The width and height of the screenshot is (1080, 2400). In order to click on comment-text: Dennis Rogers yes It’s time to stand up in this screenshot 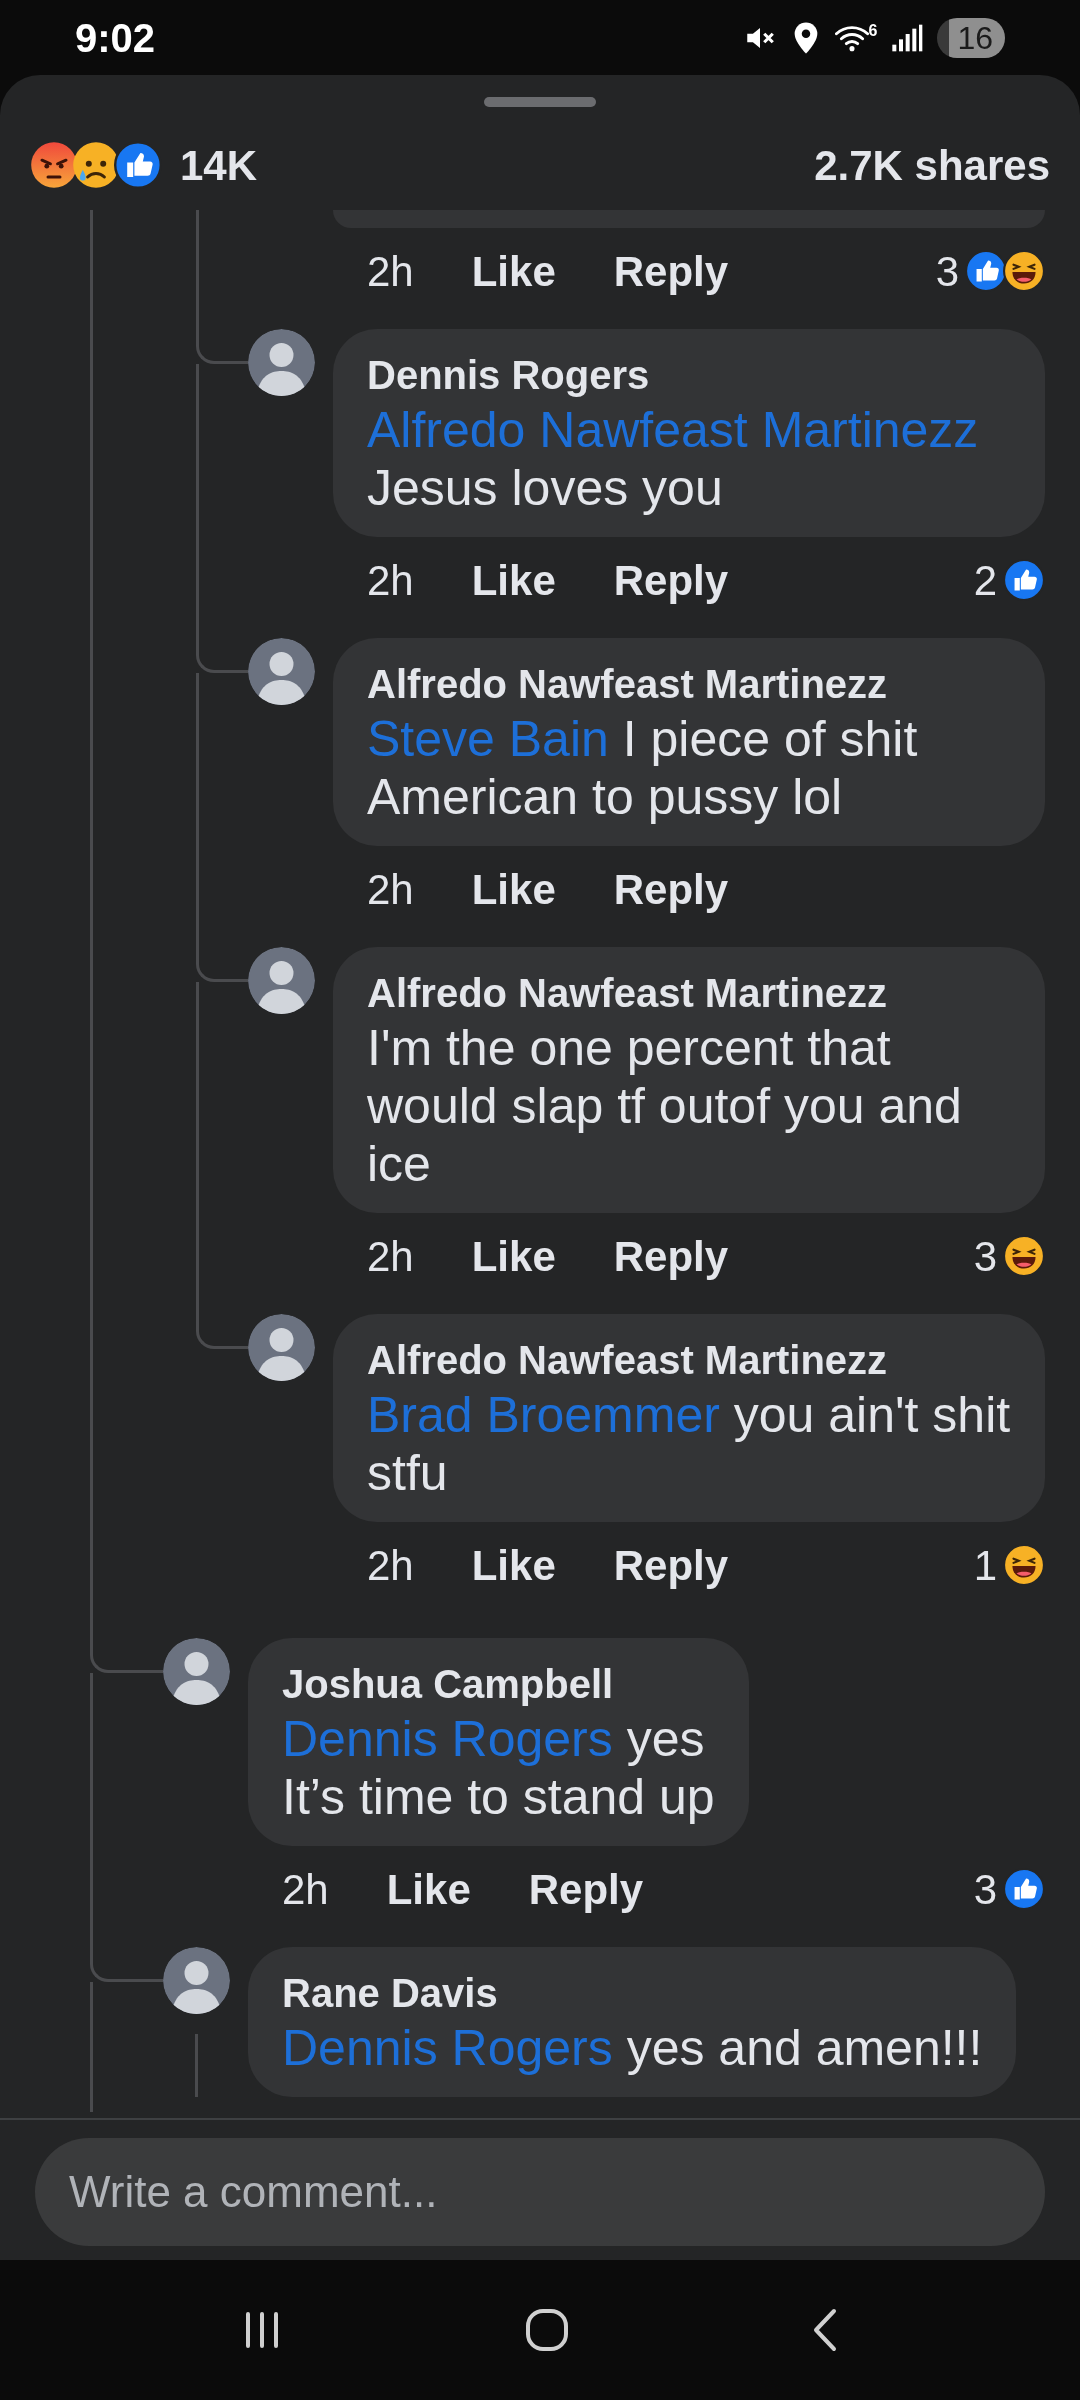, I will do `click(498, 1768)`.